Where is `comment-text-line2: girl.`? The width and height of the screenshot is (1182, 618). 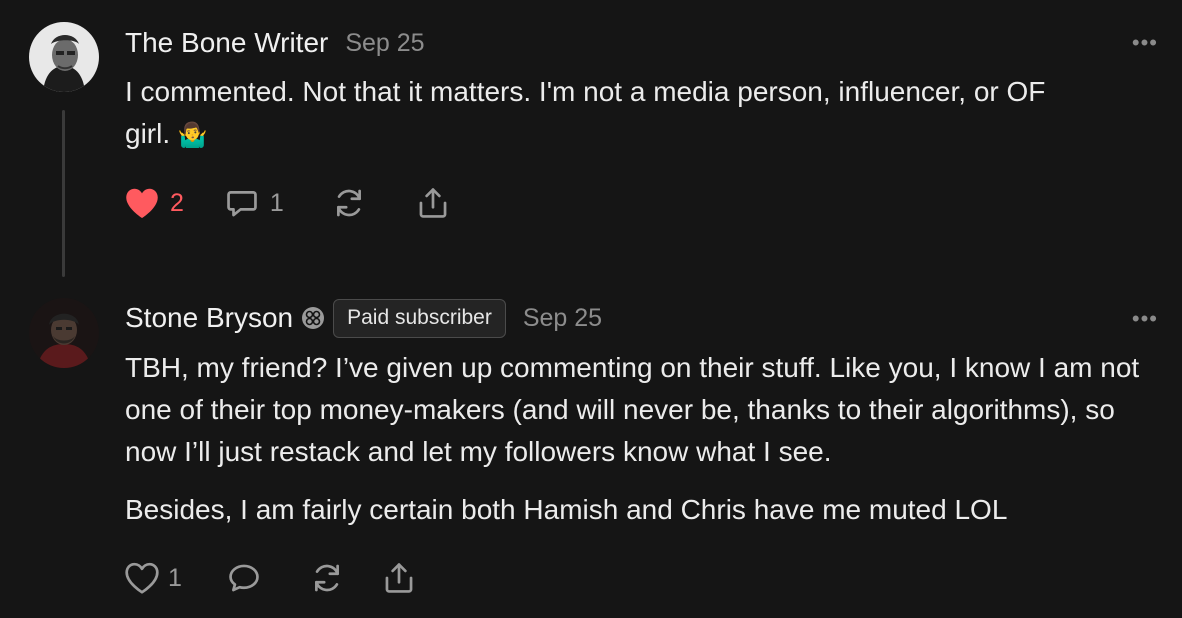 comment-text-line2: girl. is located at coordinates (148, 133).